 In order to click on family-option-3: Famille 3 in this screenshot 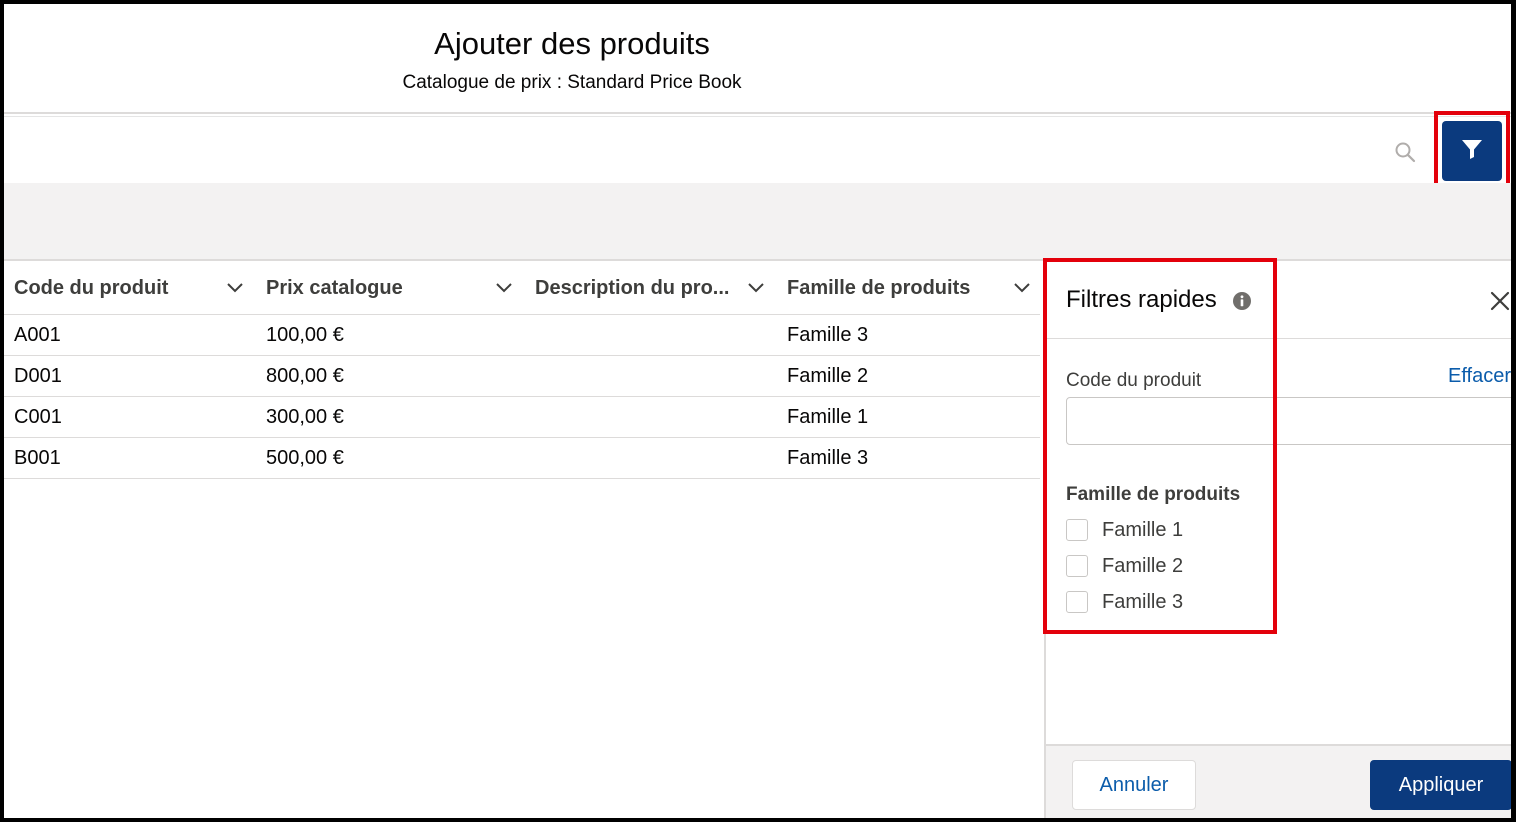, I will do `click(1124, 602)`.